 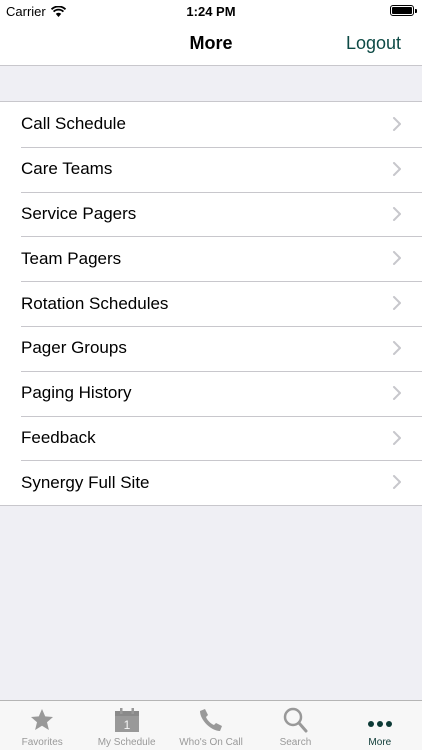 I want to click on tab-more: More, so click(x=380, y=725).